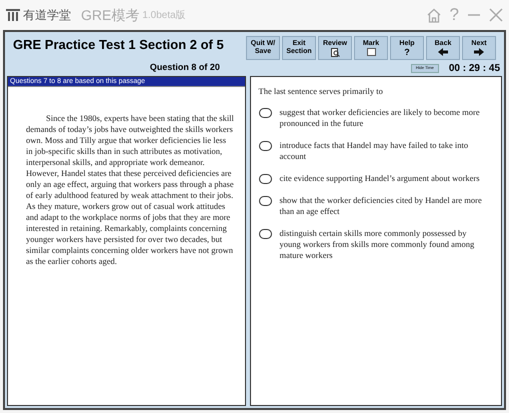  What do you see at coordinates (387, 205) in the screenshot?
I see `answer-option: show that the worker deficiencies cited by Handel are more than an age effect` at bounding box center [387, 205].